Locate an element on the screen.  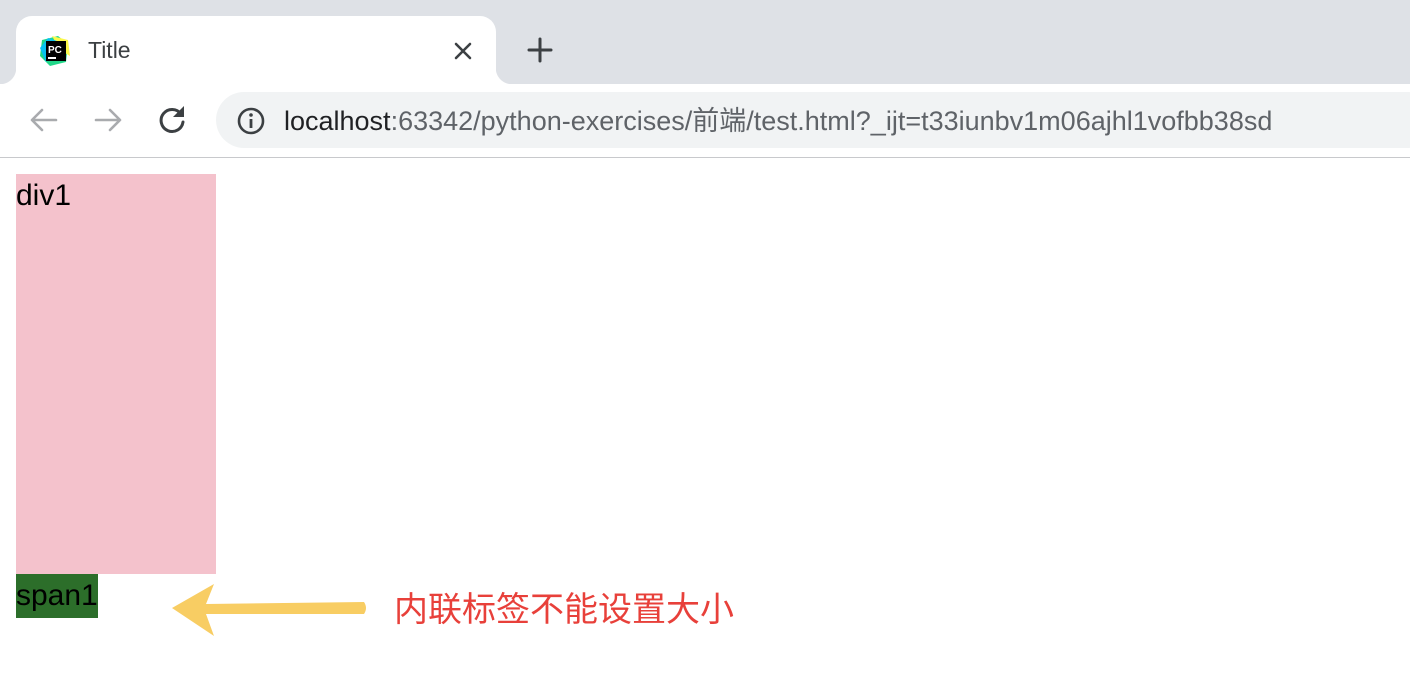
tab-strip: PC Title is located at coordinates (705, 42).